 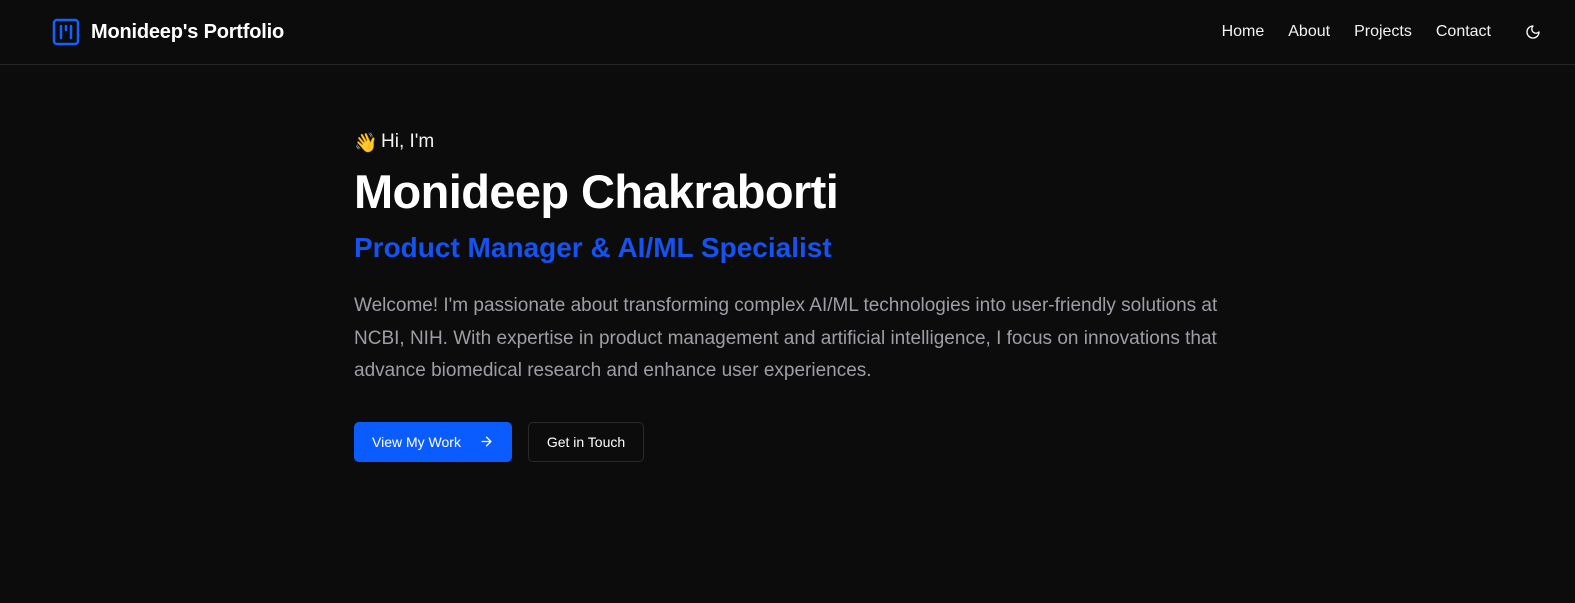 I want to click on get-in-touch-button: Get in Touch, so click(x=586, y=441).